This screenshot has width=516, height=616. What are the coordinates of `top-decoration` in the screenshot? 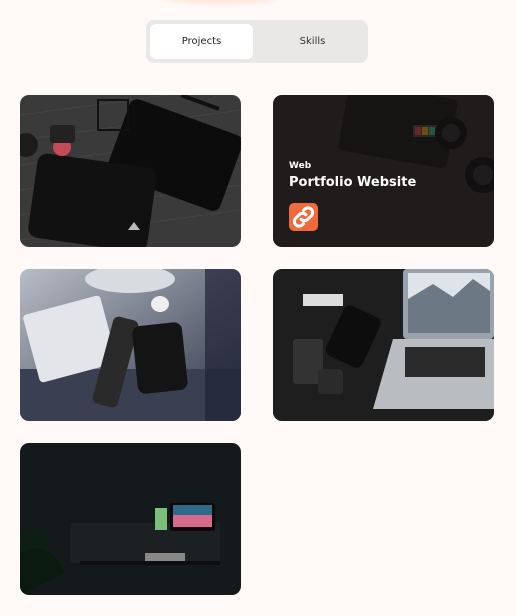 It's located at (220, 2).